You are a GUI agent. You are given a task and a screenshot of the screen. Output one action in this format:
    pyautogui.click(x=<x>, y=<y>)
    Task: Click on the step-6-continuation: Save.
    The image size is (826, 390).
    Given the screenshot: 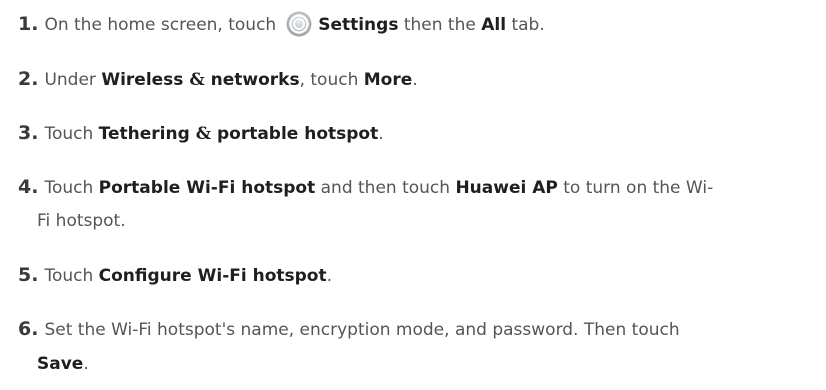 What is the action you would take?
    pyautogui.click(x=63, y=364)
    